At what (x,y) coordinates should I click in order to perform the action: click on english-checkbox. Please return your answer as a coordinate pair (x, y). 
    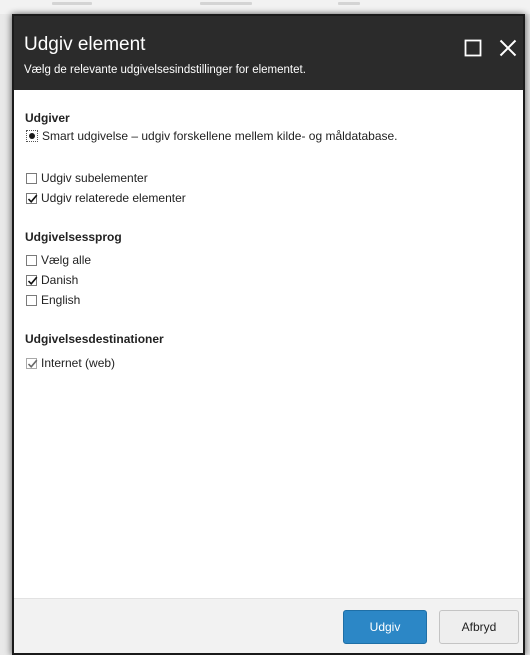
    Looking at the image, I should click on (31, 300).